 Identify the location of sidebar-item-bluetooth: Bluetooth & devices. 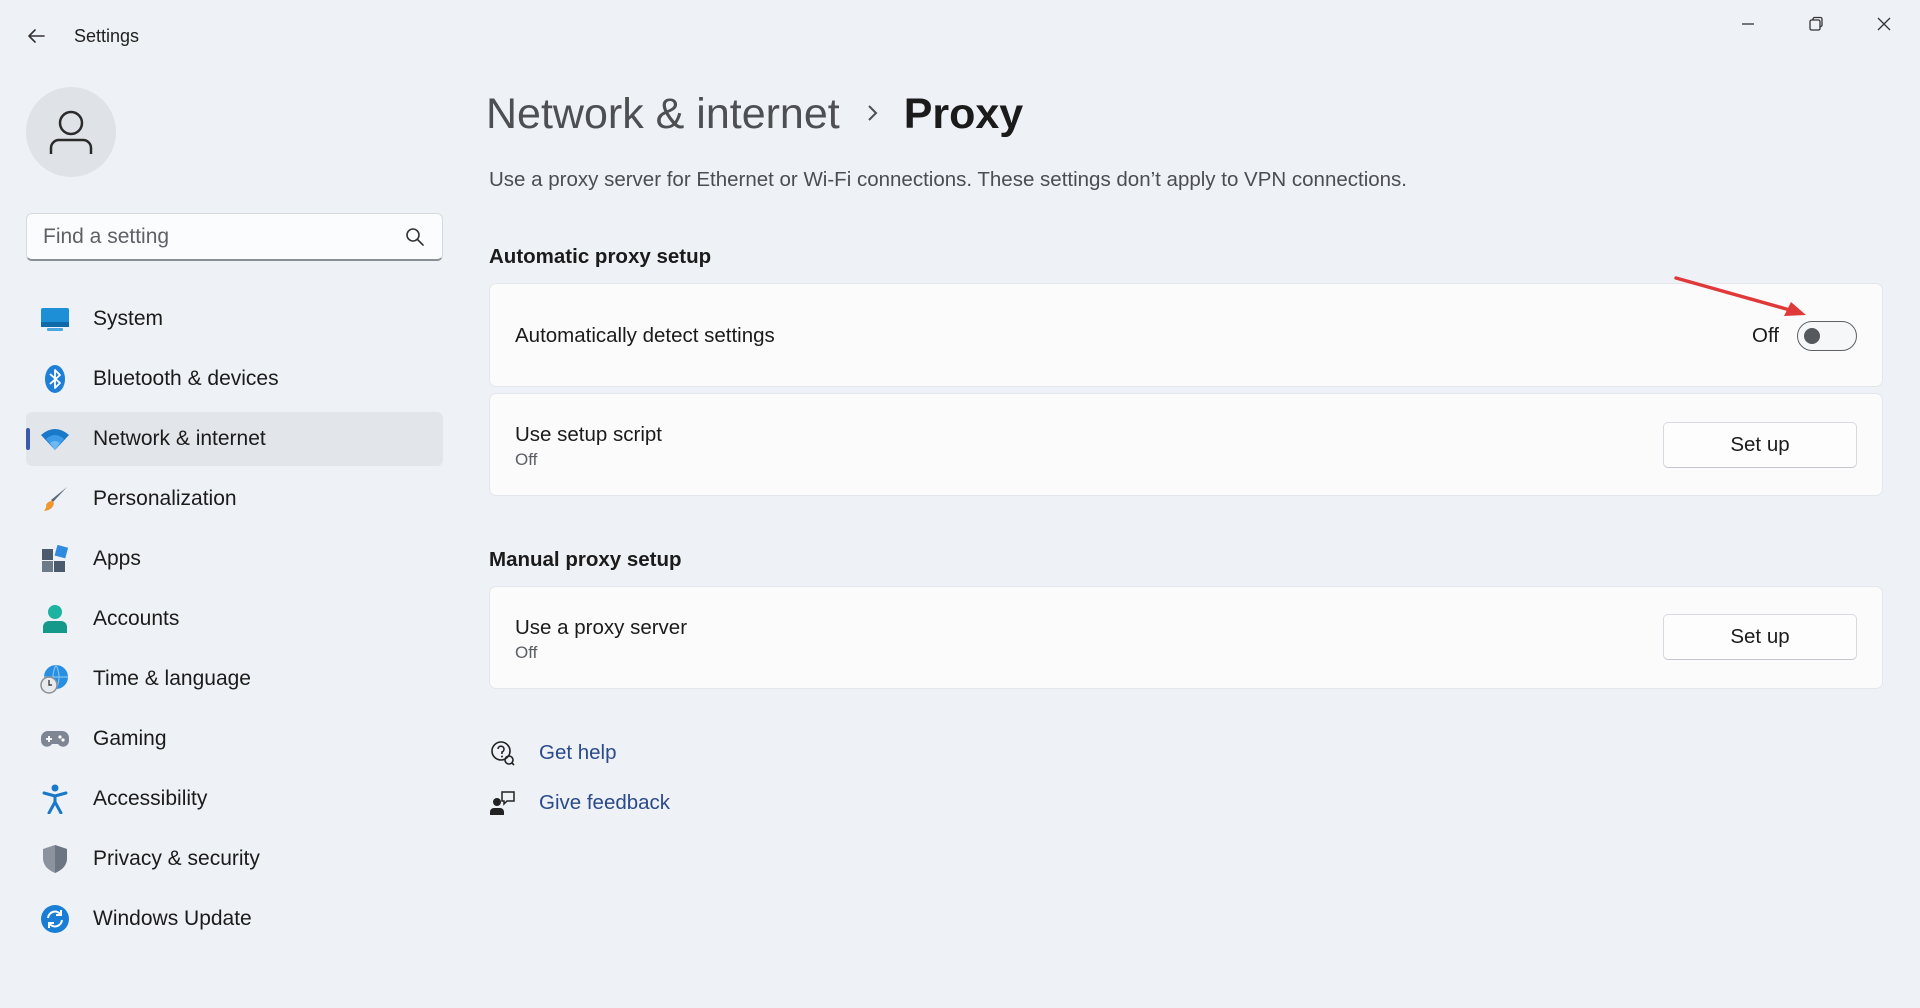
(234, 379).